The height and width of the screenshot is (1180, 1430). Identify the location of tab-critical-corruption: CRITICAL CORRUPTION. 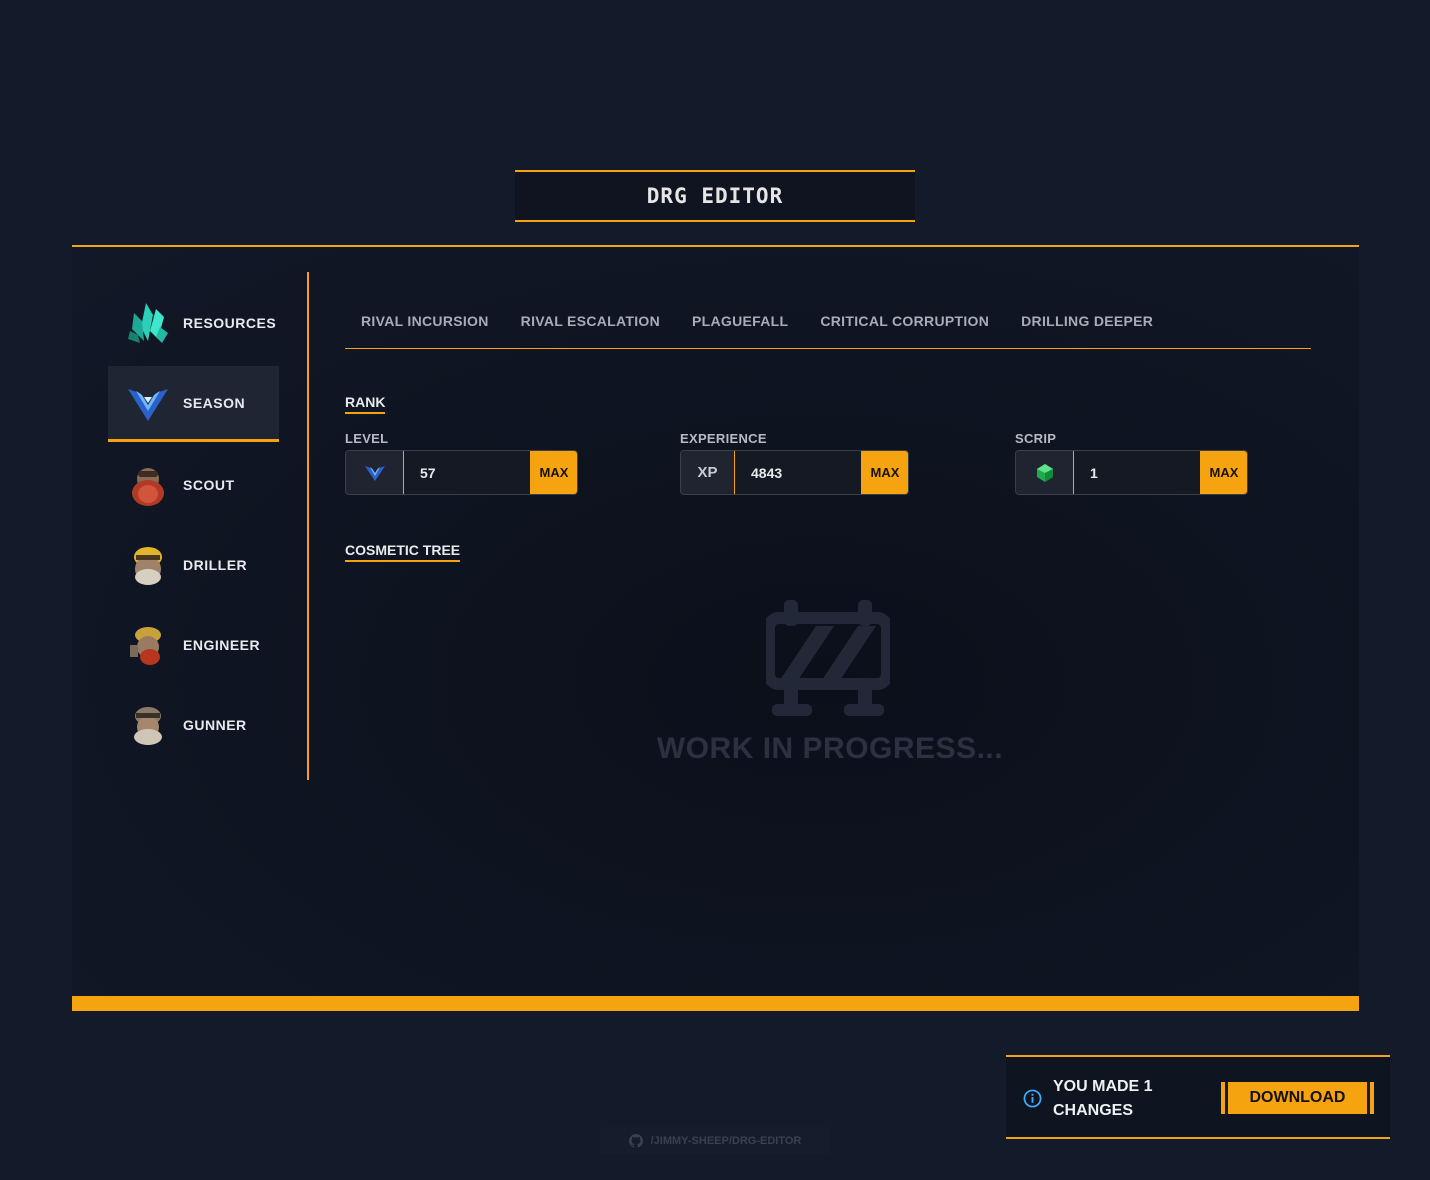
(904, 324).